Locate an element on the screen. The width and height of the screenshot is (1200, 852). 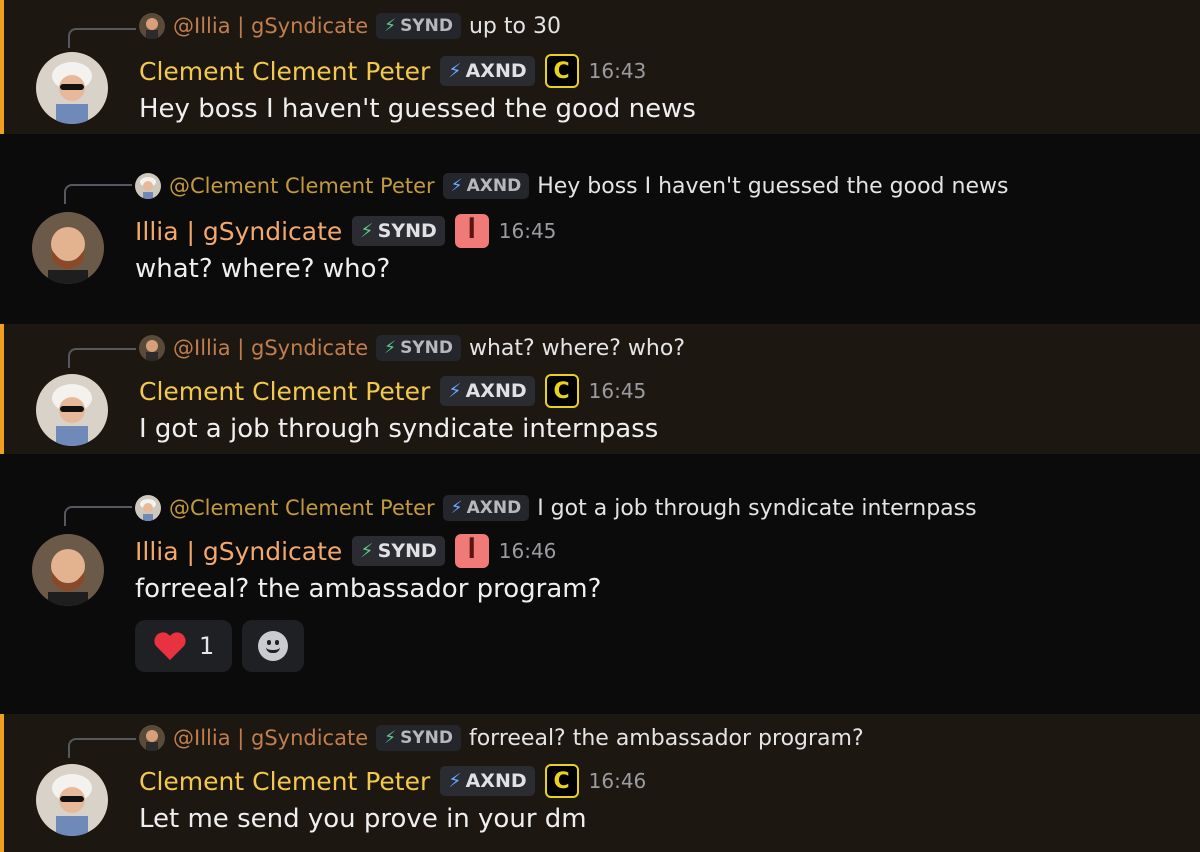
message-header: Clement Clement Peter ⚡ AXND C 16:45 is located at coordinates (392, 391).